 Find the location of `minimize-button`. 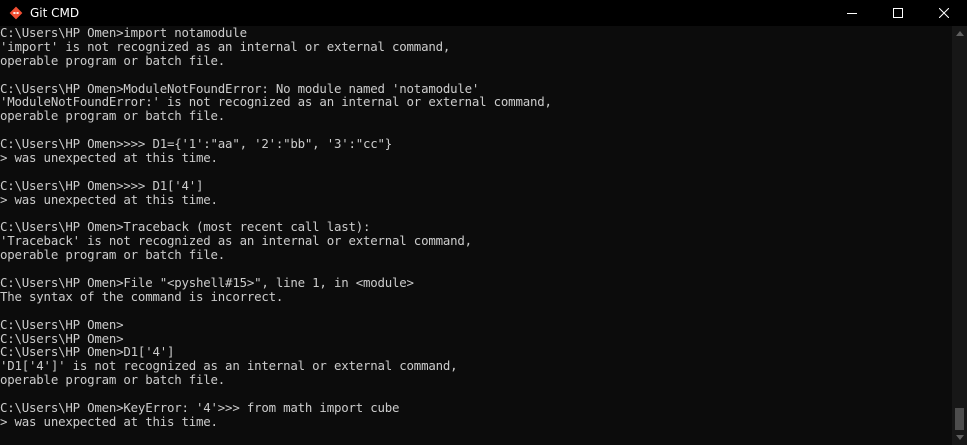

minimize-button is located at coordinates (852, 13).